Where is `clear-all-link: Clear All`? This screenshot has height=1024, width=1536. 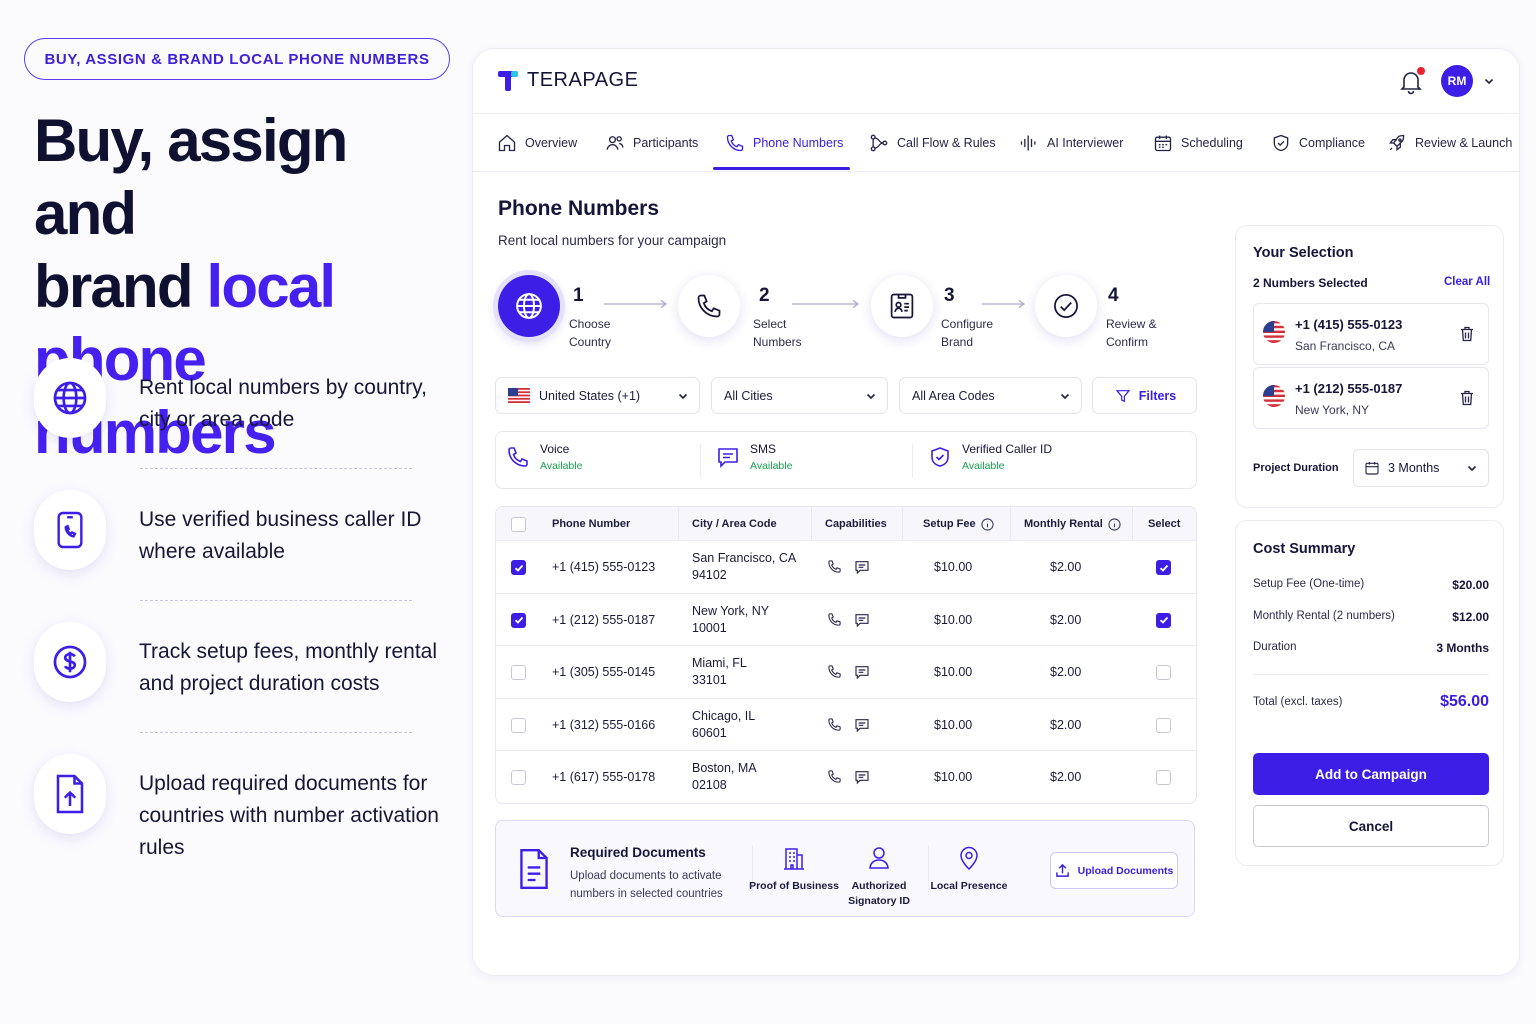
clear-all-link: Clear All is located at coordinates (1467, 282).